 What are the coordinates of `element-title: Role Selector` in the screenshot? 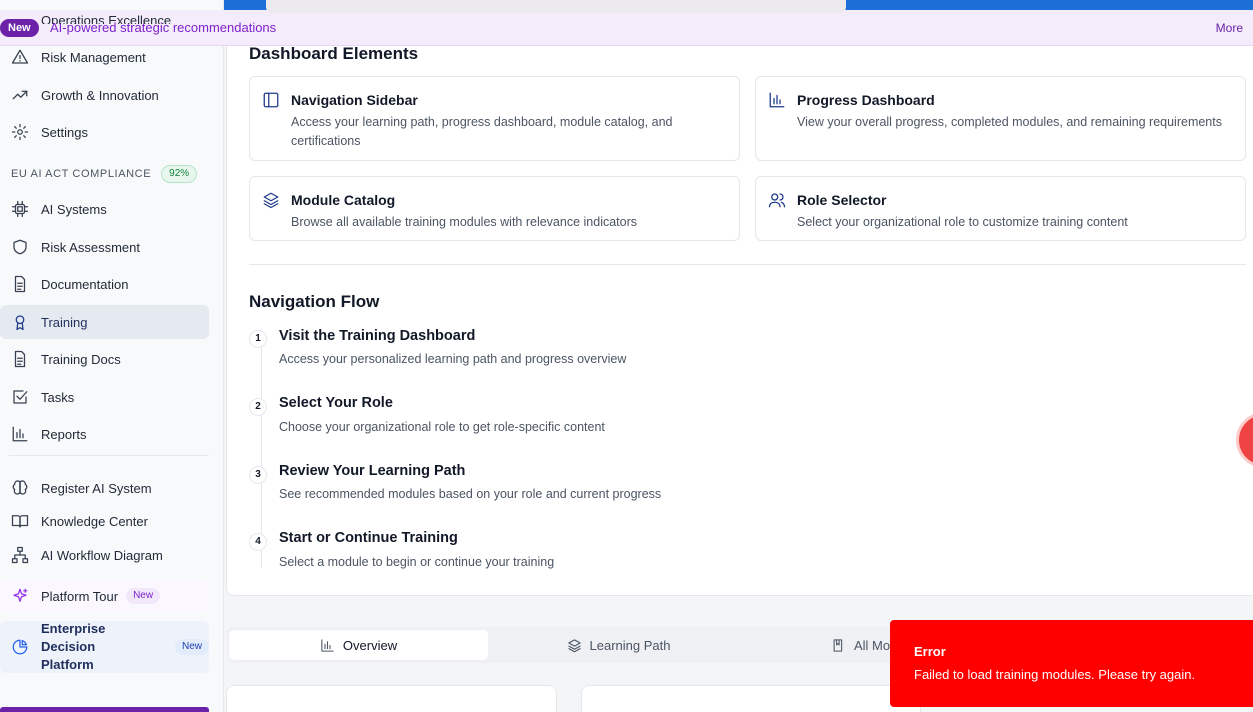 It's located at (842, 200).